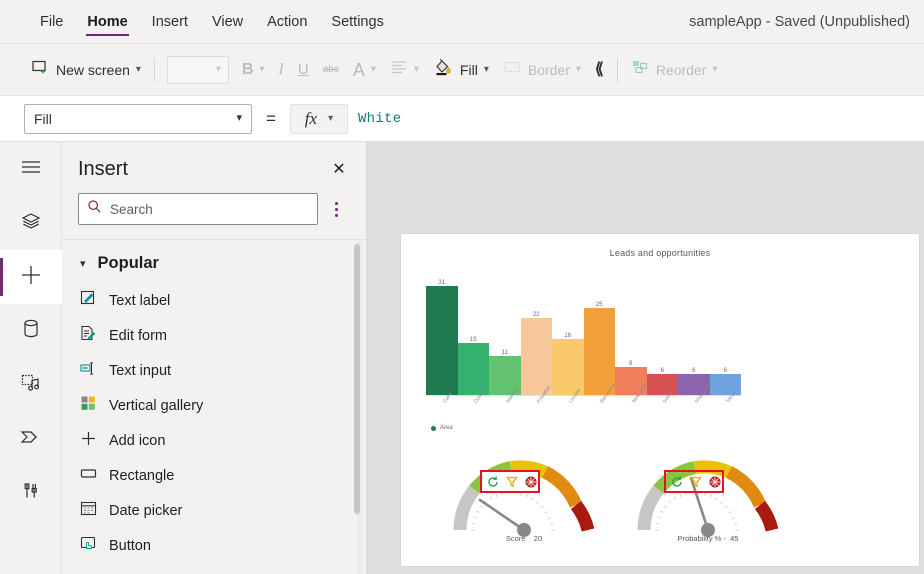  What do you see at coordinates (88, 441) in the screenshot?
I see `add-icon` at bounding box center [88, 441].